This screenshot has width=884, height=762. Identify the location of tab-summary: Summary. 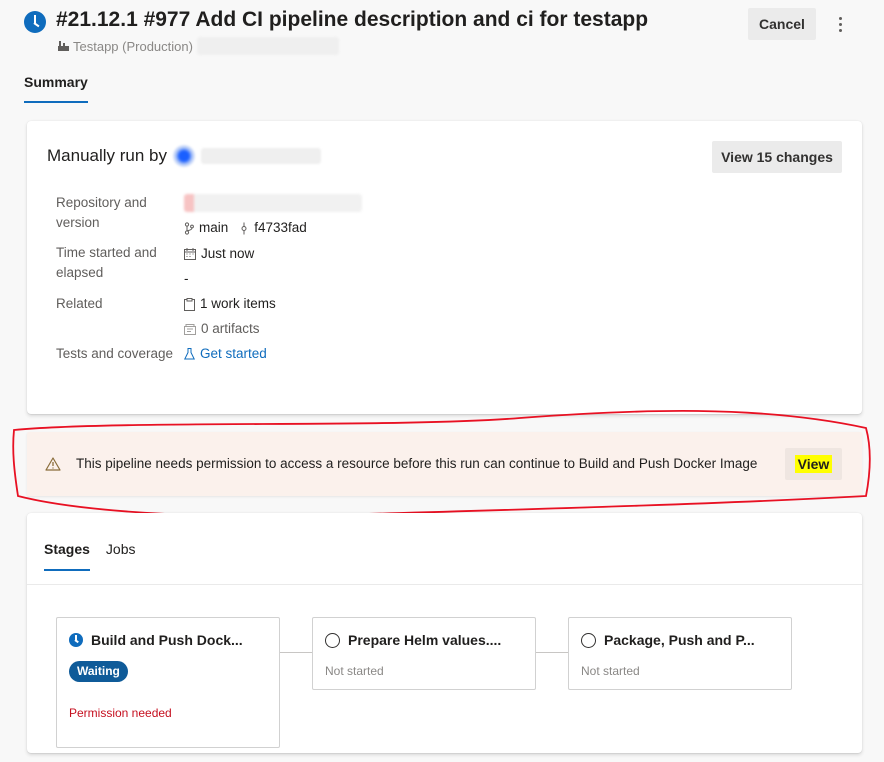
(56, 88).